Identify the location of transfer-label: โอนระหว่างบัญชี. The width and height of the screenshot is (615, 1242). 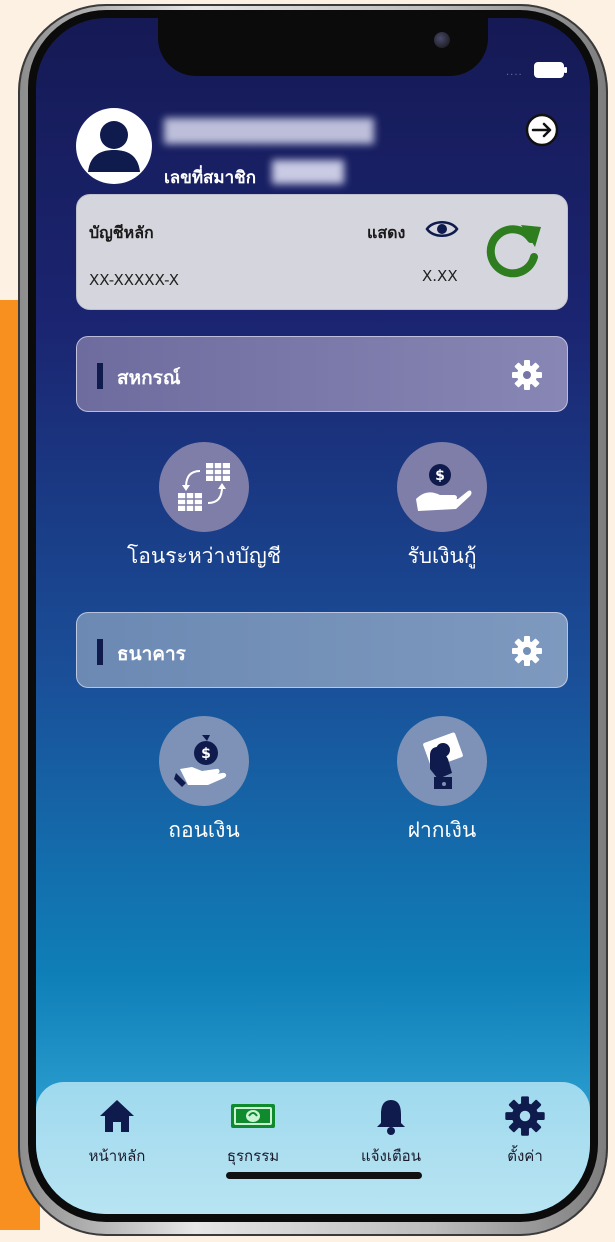
(204, 556).